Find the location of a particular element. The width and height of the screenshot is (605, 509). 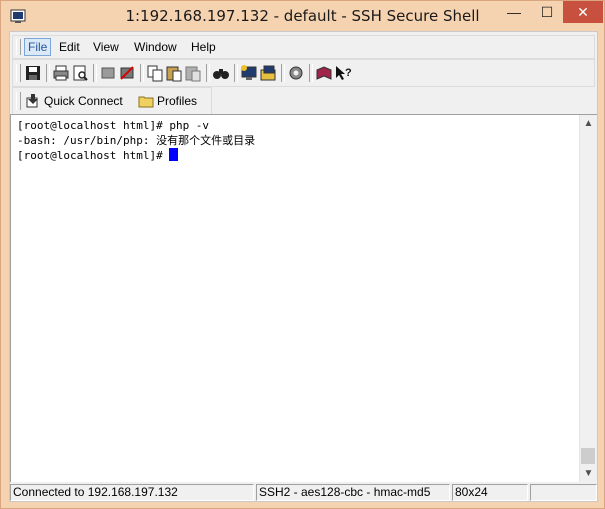

quick-connect-button: Quick Connect is located at coordinates (73, 101).